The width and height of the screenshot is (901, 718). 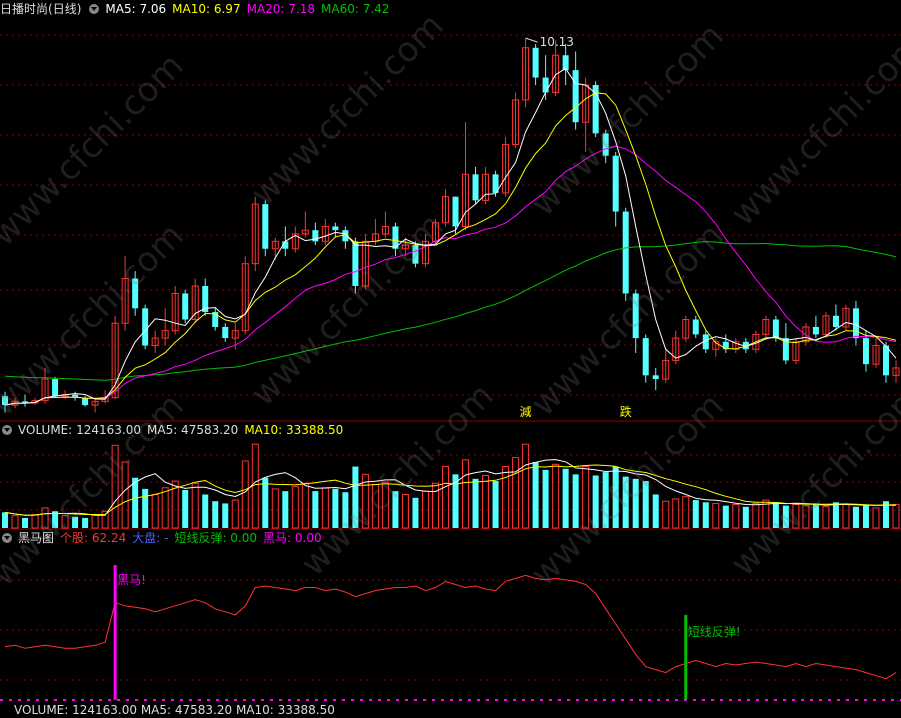 What do you see at coordinates (79, 430) in the screenshot?
I see `volume-label: VOLUME: 124163.00` at bounding box center [79, 430].